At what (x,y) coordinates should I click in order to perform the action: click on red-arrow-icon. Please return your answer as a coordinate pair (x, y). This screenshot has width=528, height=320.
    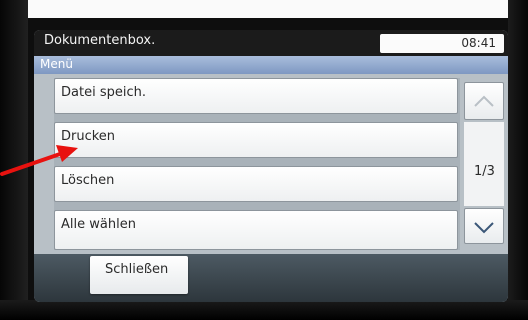
    Looking at the image, I should click on (39, 160).